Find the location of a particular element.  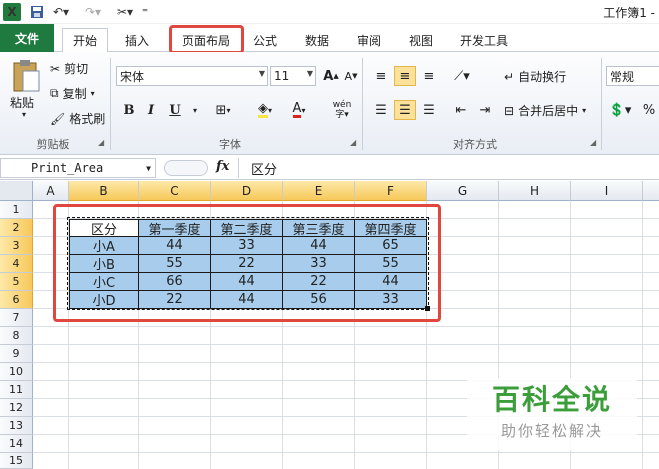

table-header-cell: 第二季度 is located at coordinates (247, 228).